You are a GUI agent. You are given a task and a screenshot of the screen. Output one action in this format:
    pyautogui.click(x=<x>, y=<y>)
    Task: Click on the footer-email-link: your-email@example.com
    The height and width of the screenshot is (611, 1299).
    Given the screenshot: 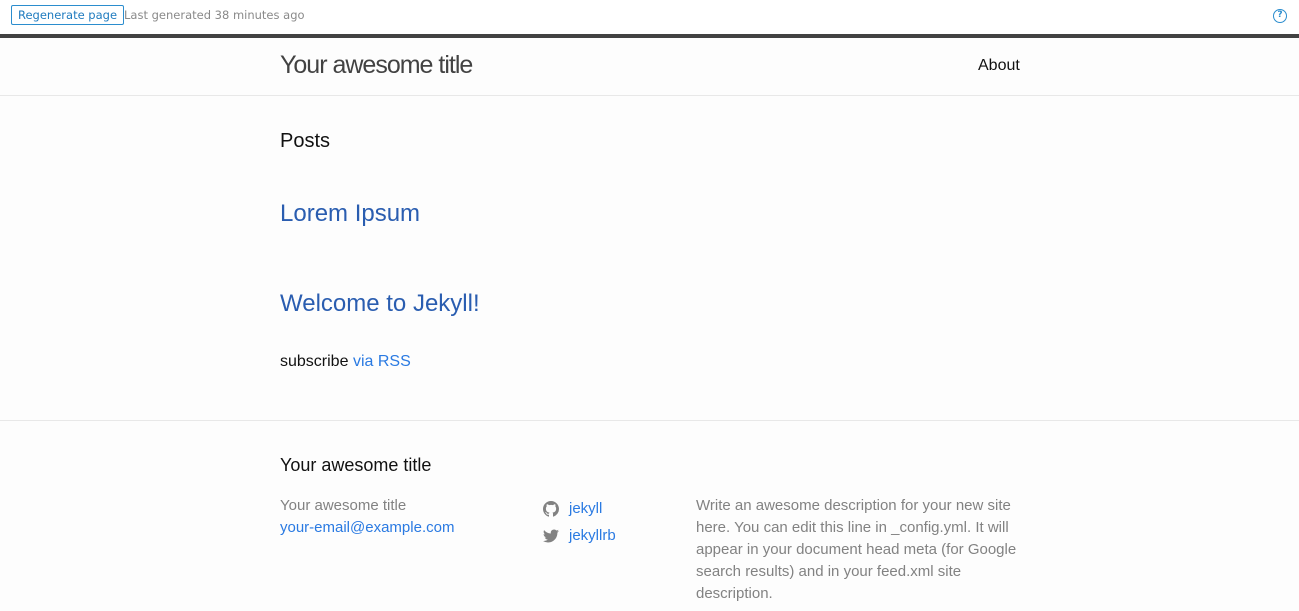 What is the action you would take?
    pyautogui.click(x=367, y=528)
    